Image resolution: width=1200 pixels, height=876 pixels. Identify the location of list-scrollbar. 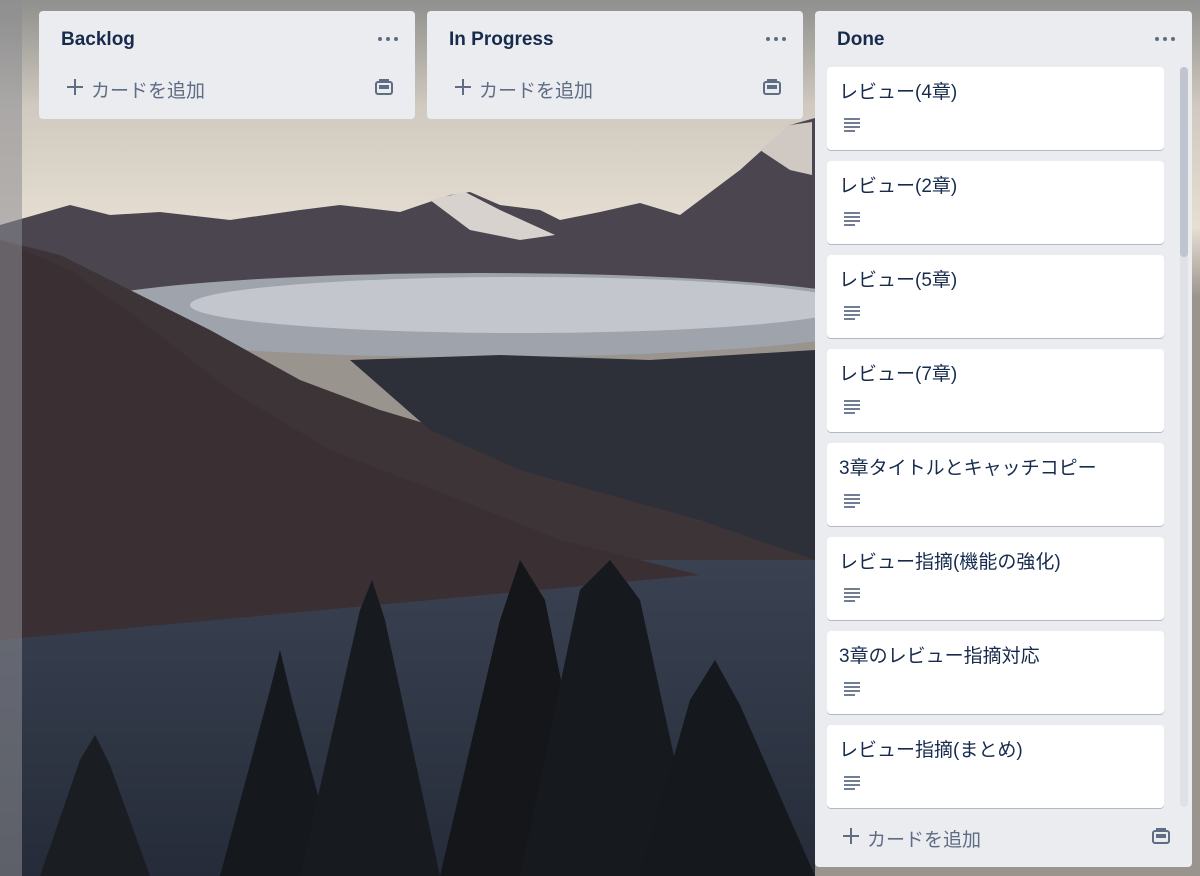
(1184, 437).